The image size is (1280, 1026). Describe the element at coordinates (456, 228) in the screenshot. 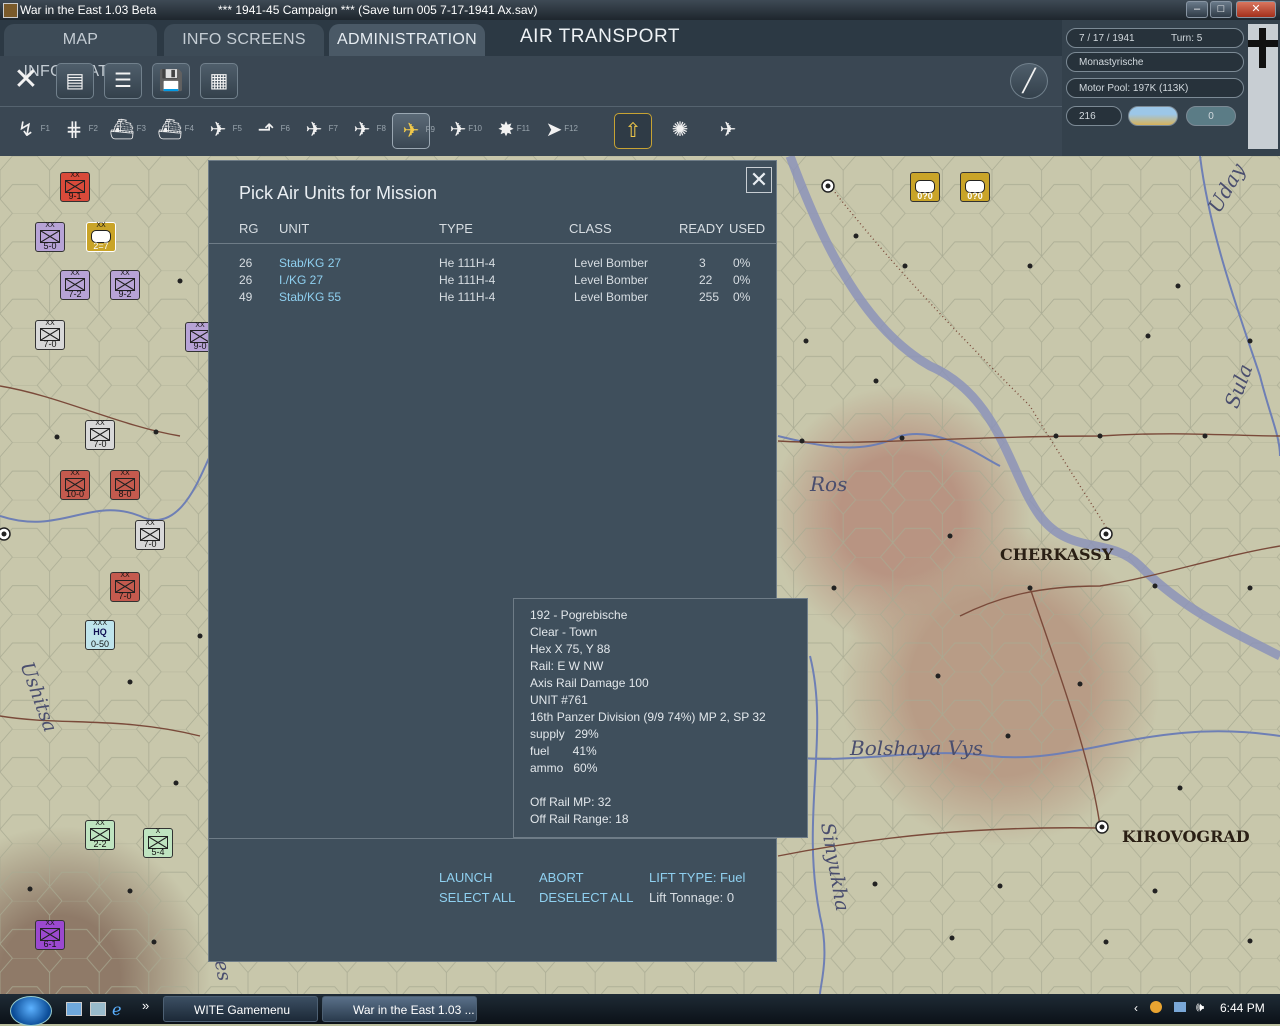

I see `column-header-type: TYPE` at that location.